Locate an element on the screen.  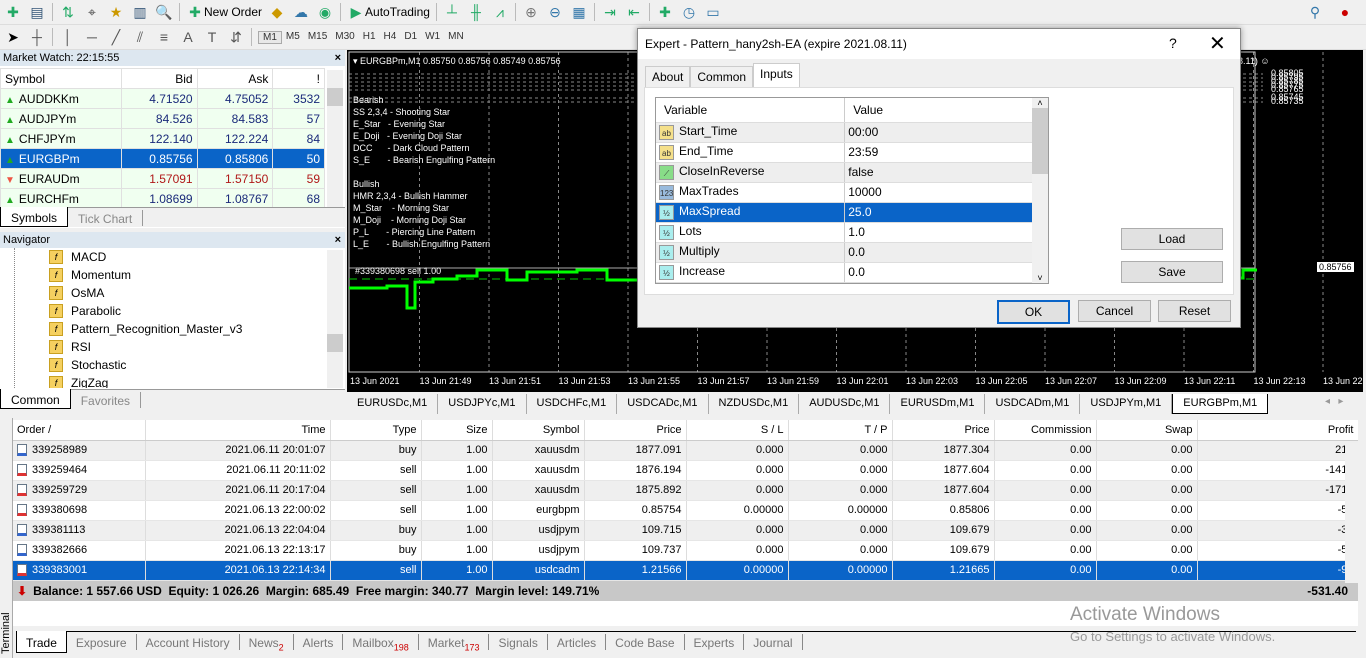
tab-scroll-arrows: ◂ ▸ is located at coordinates (1334, 401).